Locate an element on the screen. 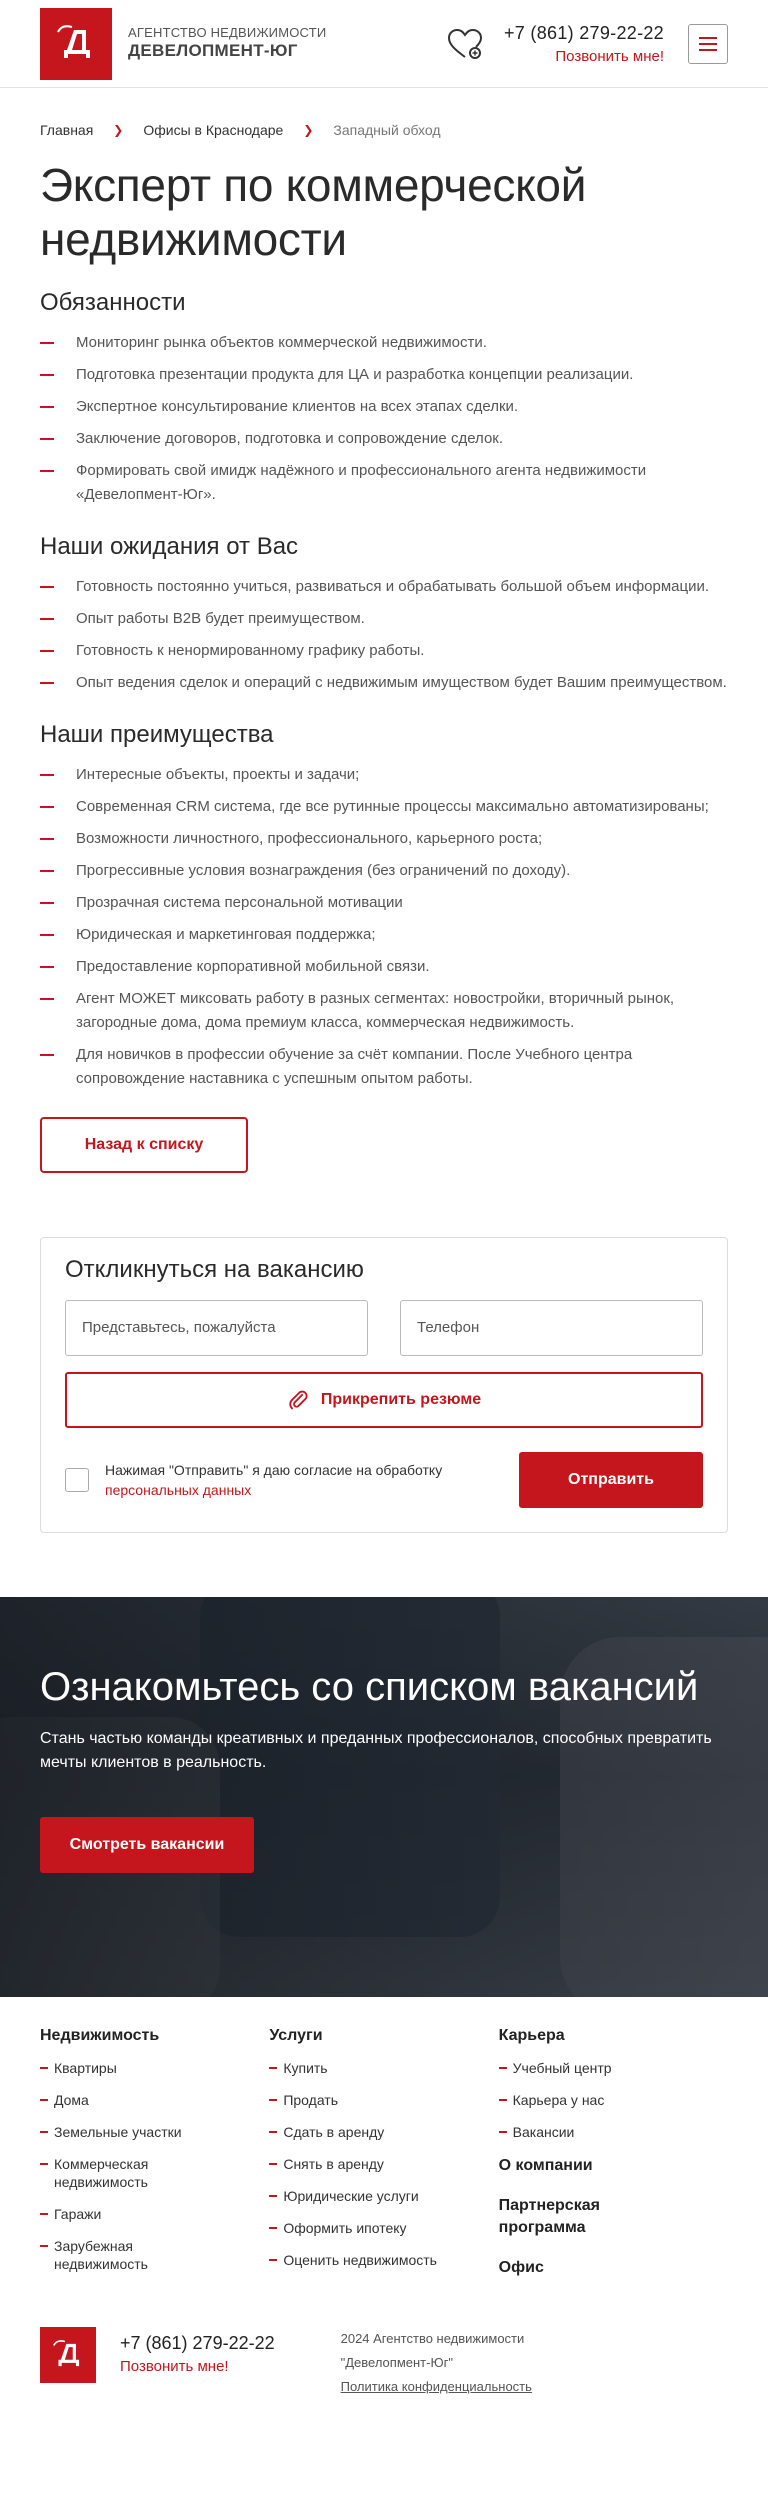  footer-link: Купить is located at coordinates (383, 2068).